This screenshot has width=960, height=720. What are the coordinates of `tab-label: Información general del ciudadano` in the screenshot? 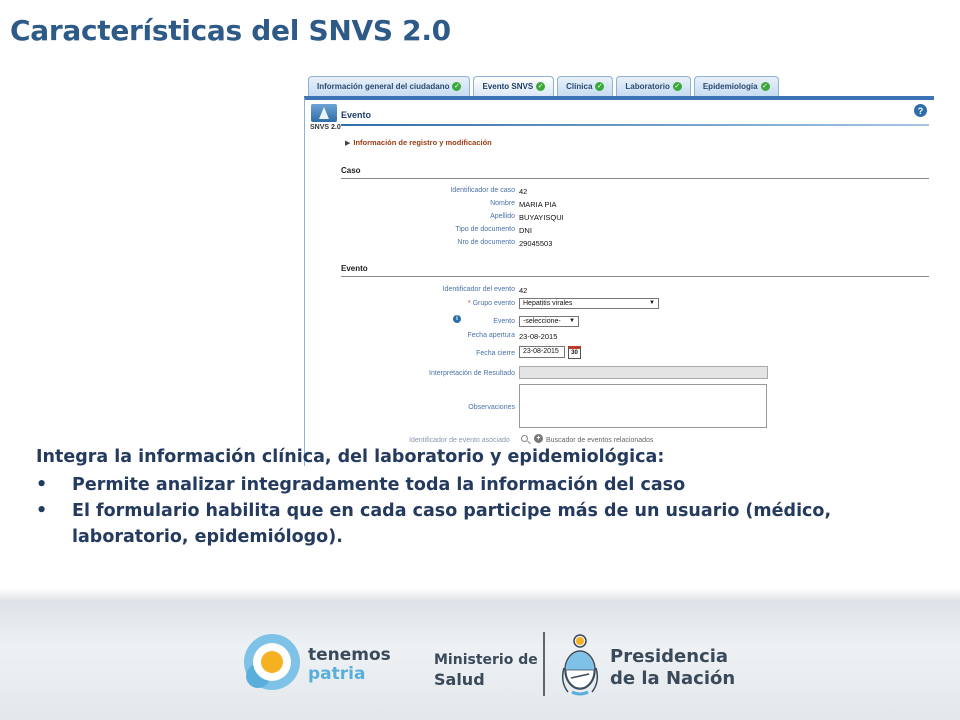 It's located at (383, 86).